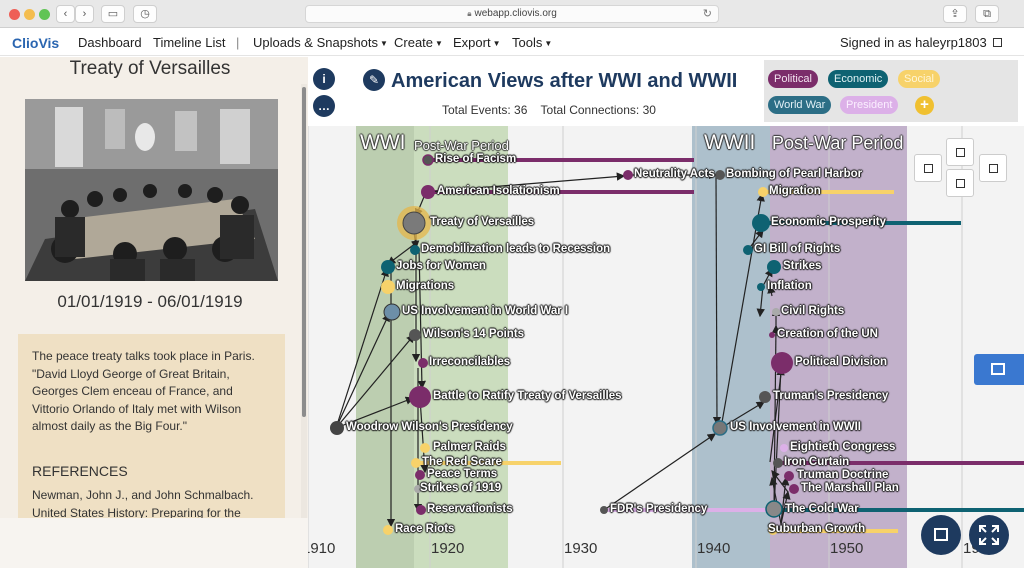  Describe the element at coordinates (816, 462) in the screenshot. I see `event-label: Iron Curtain` at that location.